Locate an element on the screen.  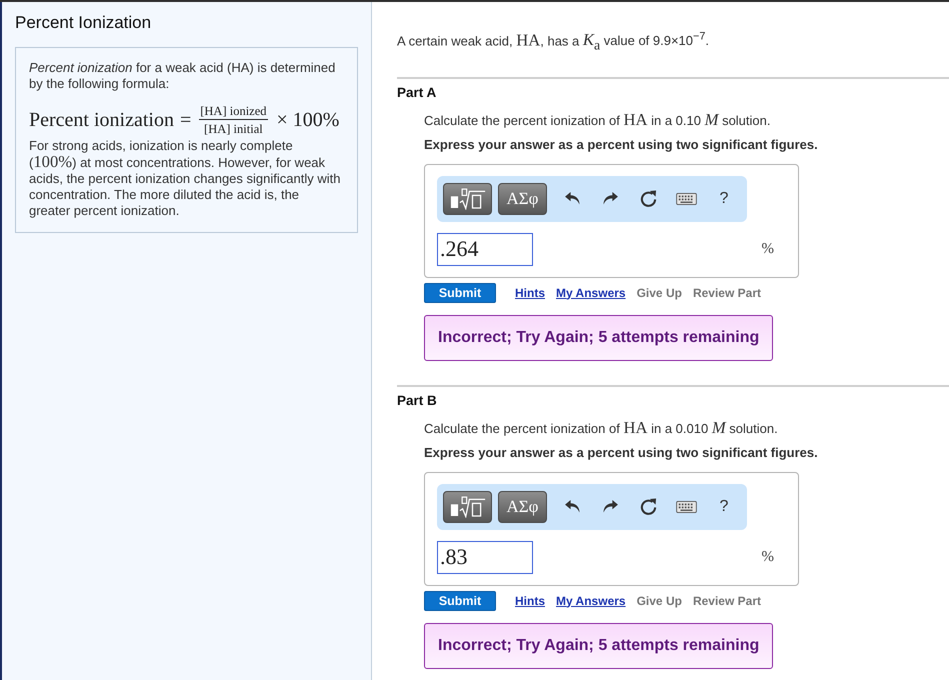
answer-field: .83 is located at coordinates (485, 557).